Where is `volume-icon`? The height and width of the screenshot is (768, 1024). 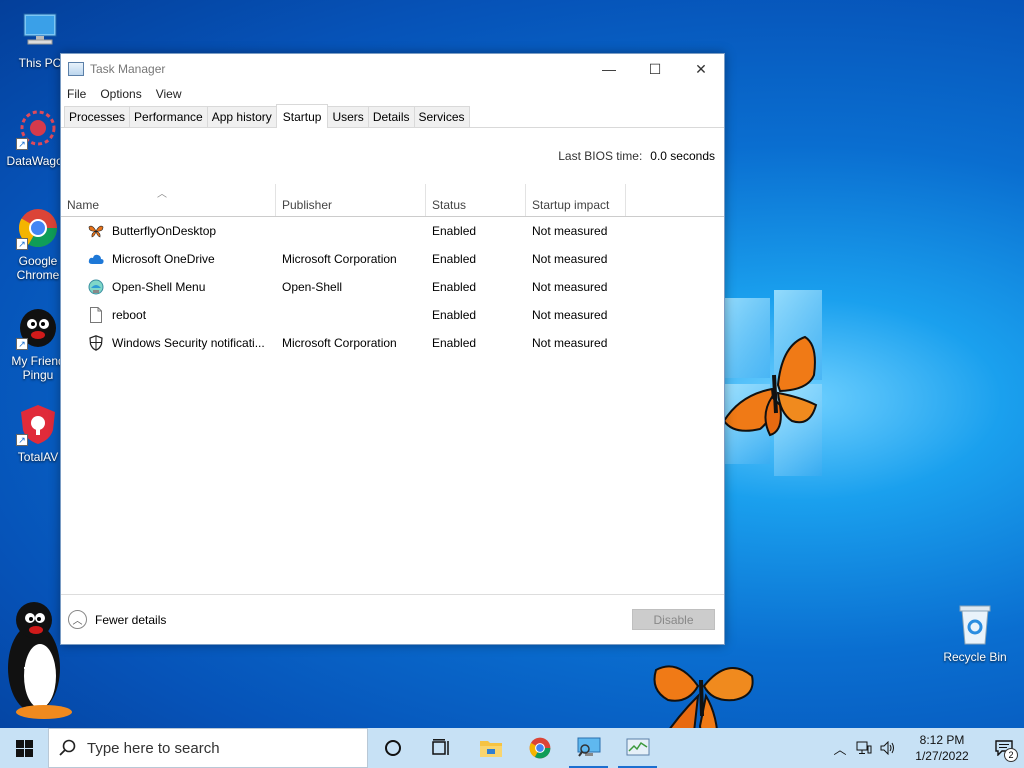
volume-icon is located at coordinates (887, 748).